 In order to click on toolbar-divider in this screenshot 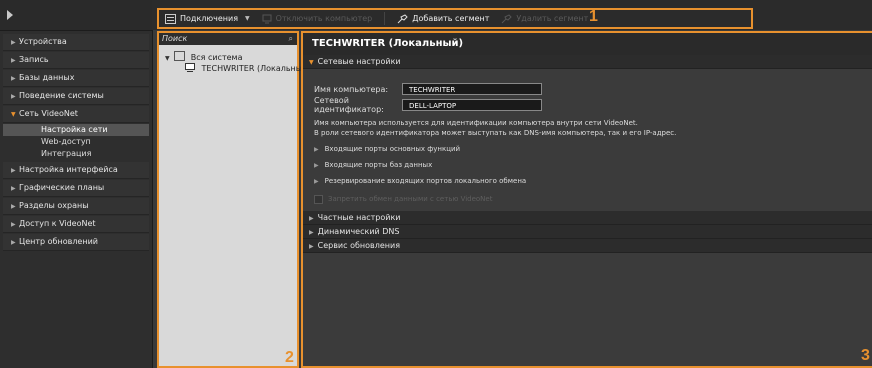, I will do `click(385, 18)`.